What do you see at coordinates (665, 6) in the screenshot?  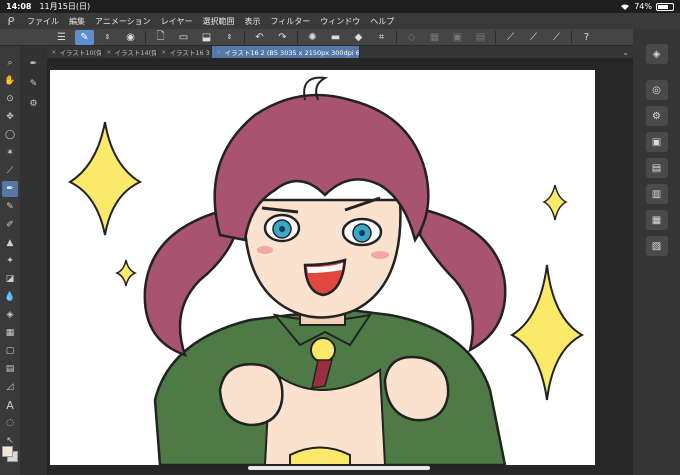 I see `battery-icon` at bounding box center [665, 6].